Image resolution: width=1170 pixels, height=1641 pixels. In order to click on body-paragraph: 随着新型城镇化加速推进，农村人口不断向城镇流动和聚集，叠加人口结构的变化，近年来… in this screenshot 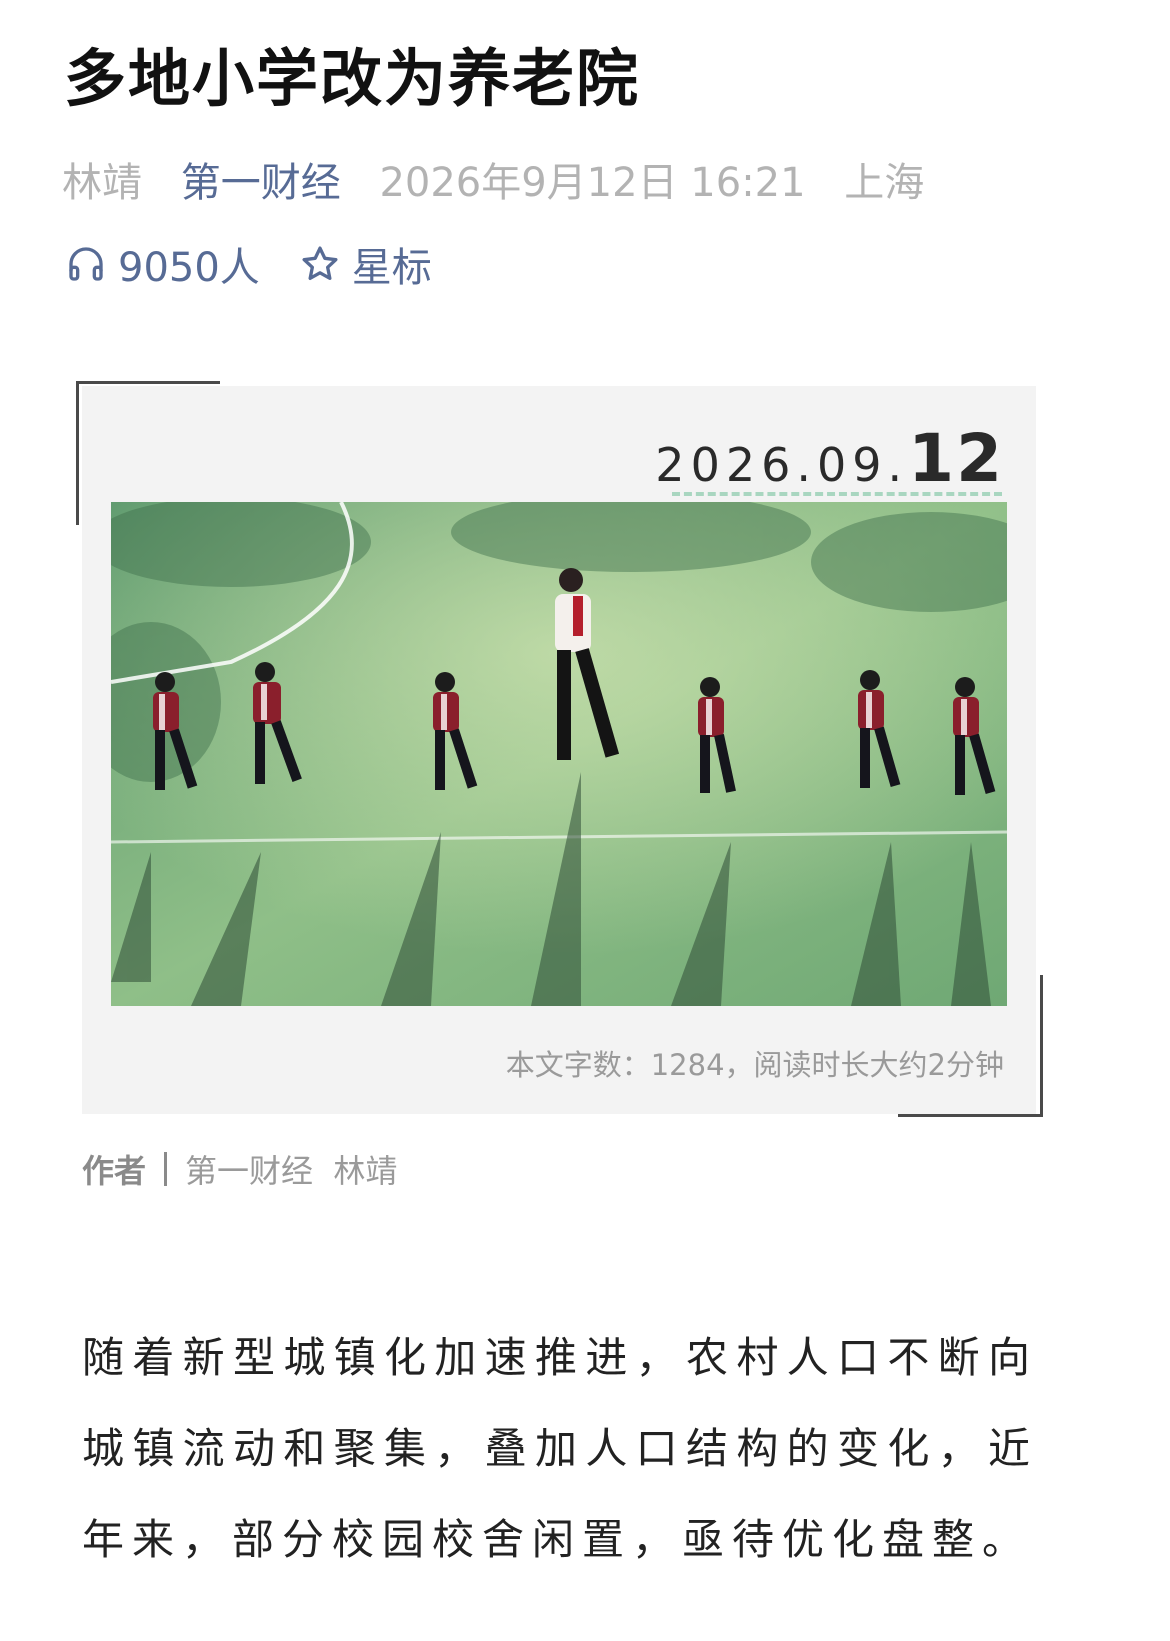, I will do `click(560, 1448)`.